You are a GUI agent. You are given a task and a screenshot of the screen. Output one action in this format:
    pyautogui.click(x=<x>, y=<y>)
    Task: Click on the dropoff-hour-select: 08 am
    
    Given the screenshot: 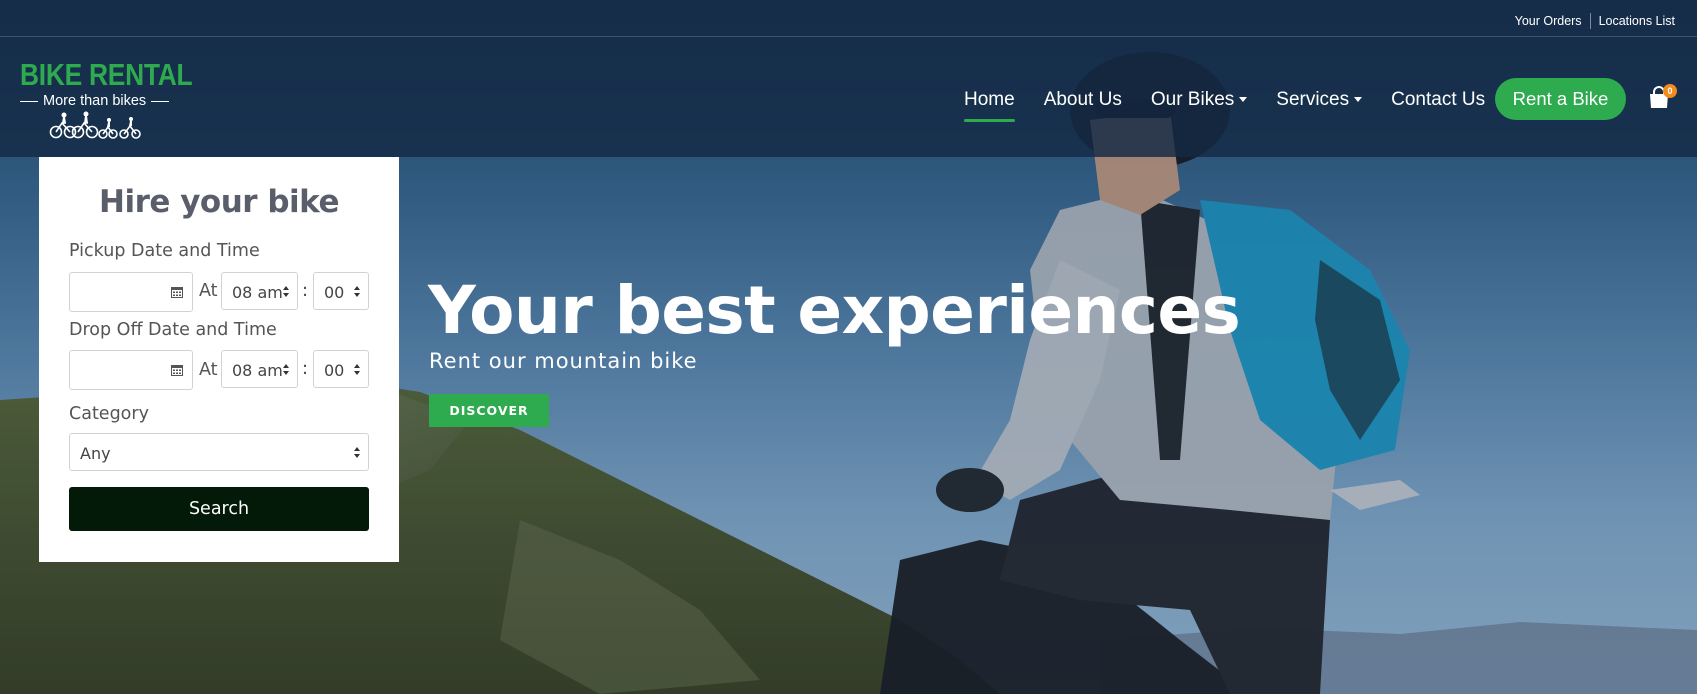 What is the action you would take?
    pyautogui.click(x=259, y=369)
    